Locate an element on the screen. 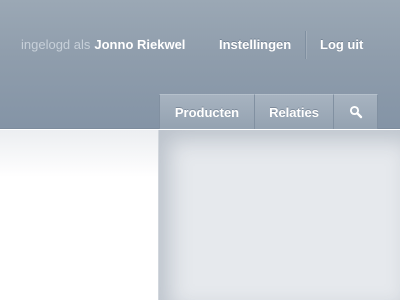 The height and width of the screenshot is (300, 400). tab-relaties: Relaties is located at coordinates (293, 111).